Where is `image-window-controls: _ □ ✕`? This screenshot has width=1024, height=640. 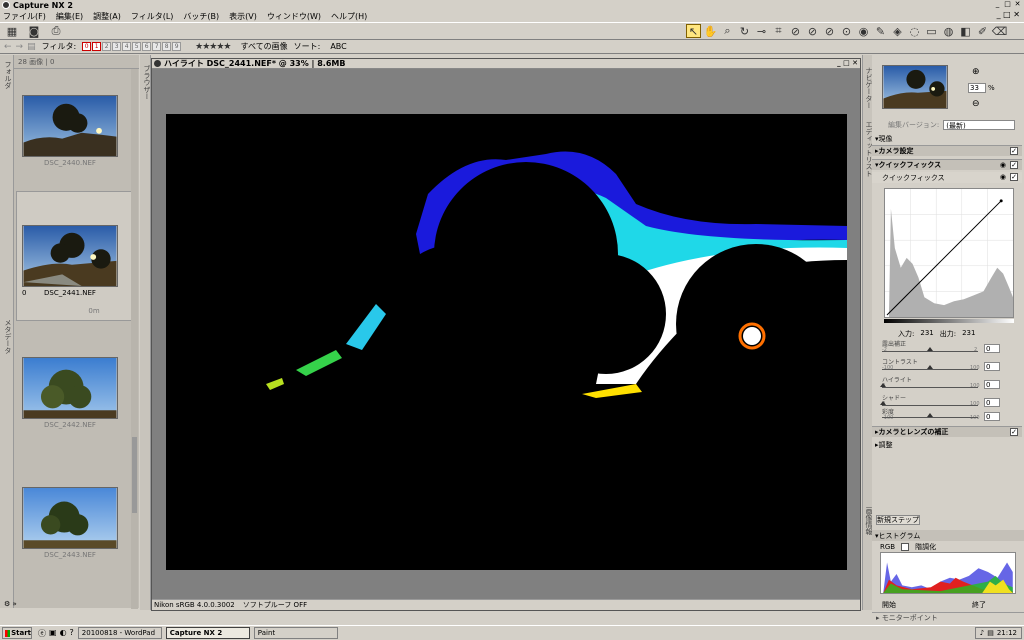
image-window-controls: _ □ ✕ is located at coordinates (847, 63).